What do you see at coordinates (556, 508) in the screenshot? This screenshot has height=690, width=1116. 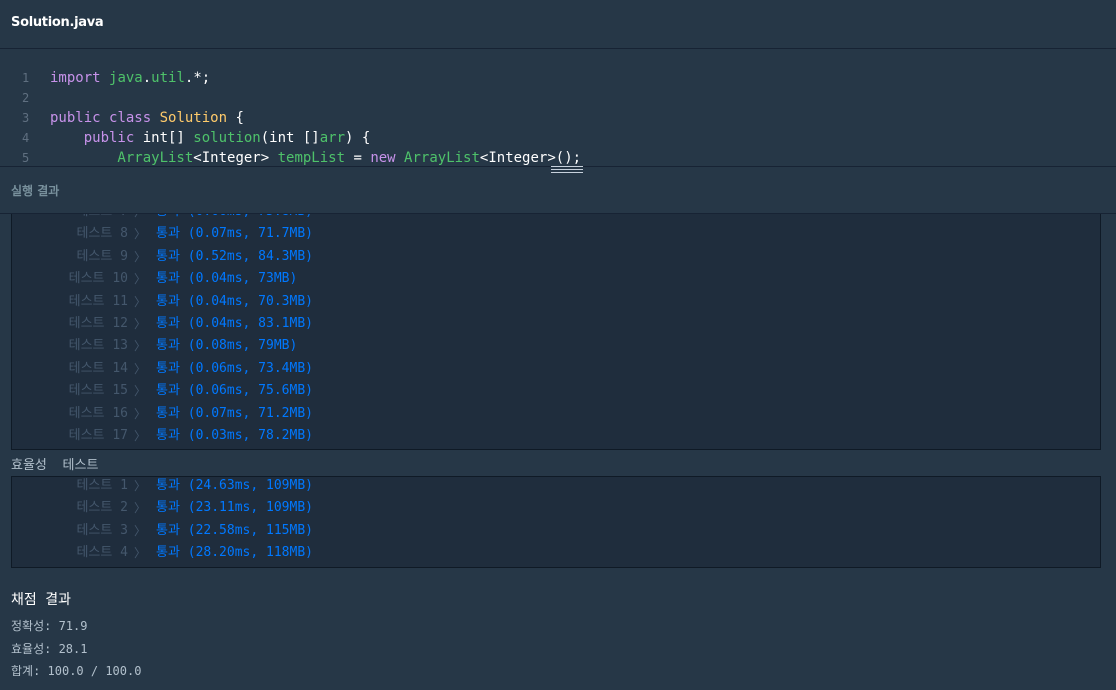 I see `test-result-row: 테스트 2 〉 통과 (23.11ms, 109MB)` at bounding box center [556, 508].